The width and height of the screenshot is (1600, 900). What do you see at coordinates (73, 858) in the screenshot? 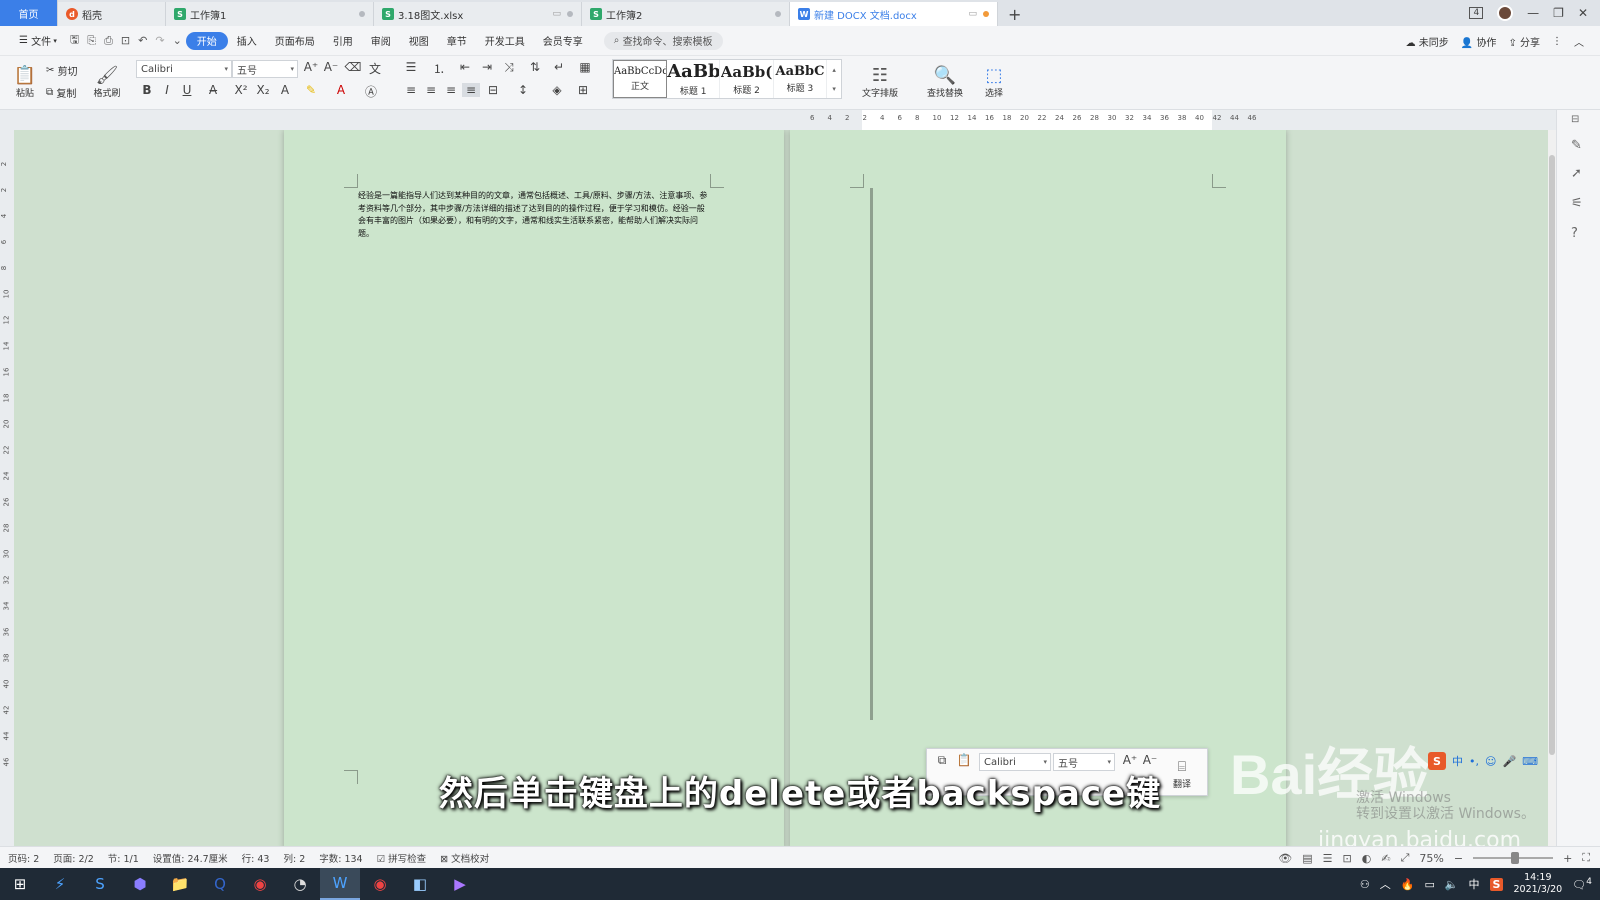
I see `status-pages: 页面: 2/2` at bounding box center [73, 858].